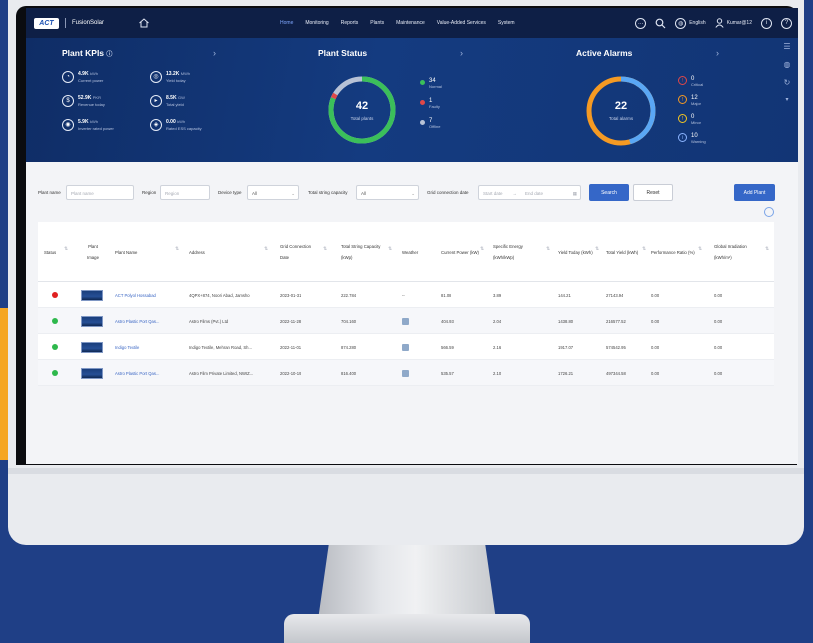  What do you see at coordinates (364, 252) in the screenshot?
I see `col-total-string-capacity: Total String Capacity (kWp)` at bounding box center [364, 252].